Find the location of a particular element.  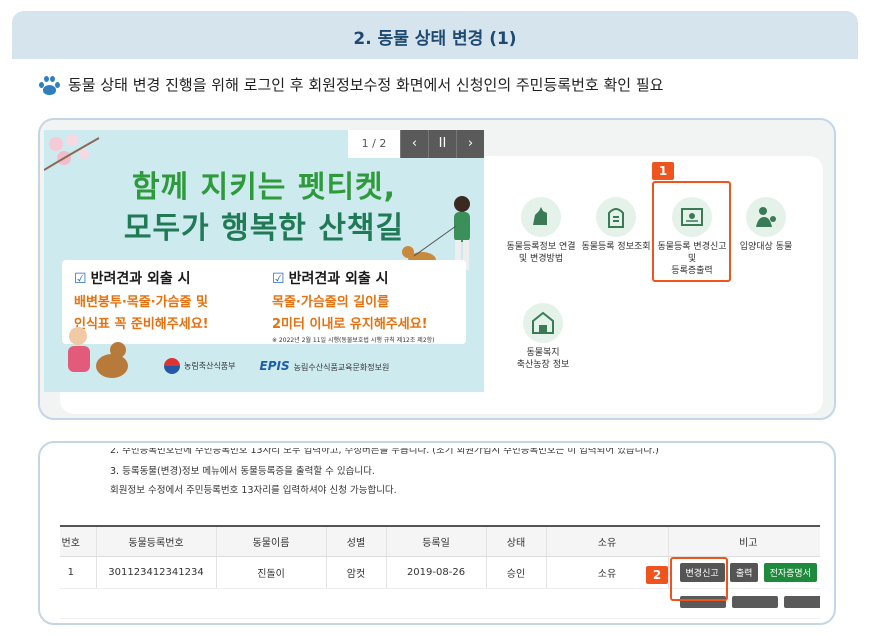

banner-next-button: › is located at coordinates (470, 144).